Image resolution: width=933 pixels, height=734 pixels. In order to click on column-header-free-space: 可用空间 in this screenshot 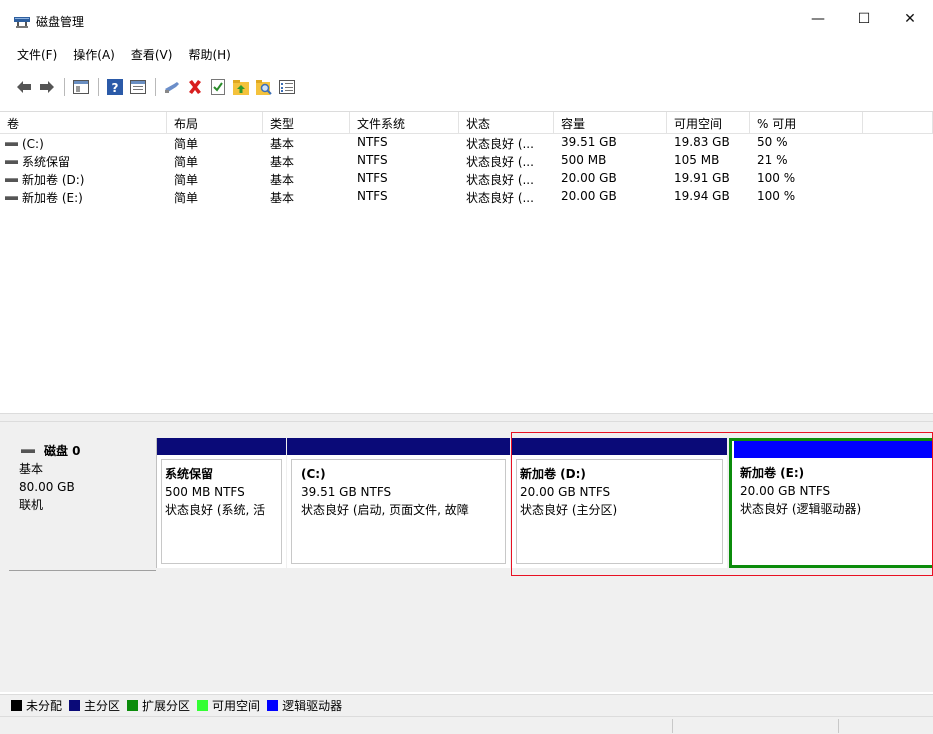, I will do `click(708, 122)`.